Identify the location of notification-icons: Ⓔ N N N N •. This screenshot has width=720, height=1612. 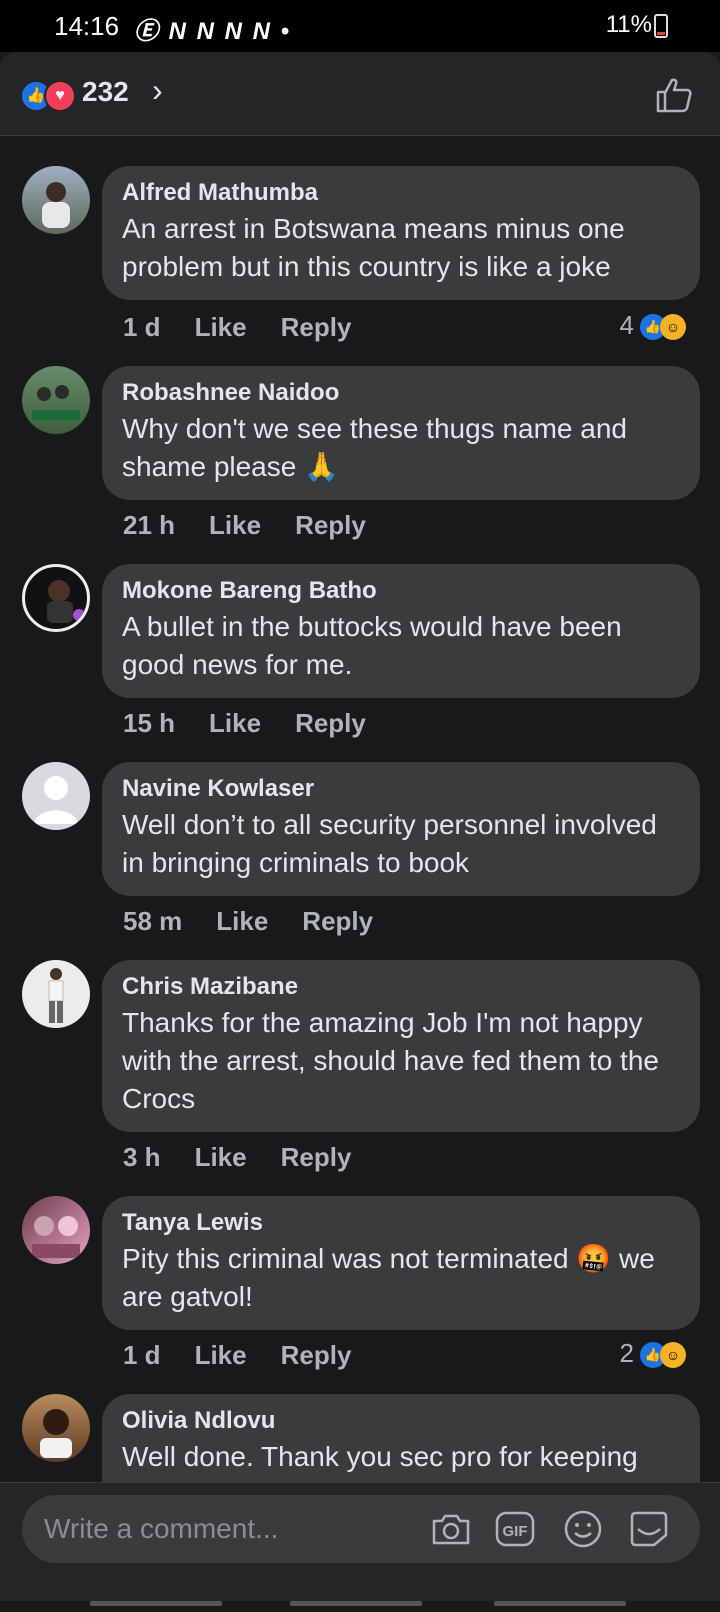
(213, 31).